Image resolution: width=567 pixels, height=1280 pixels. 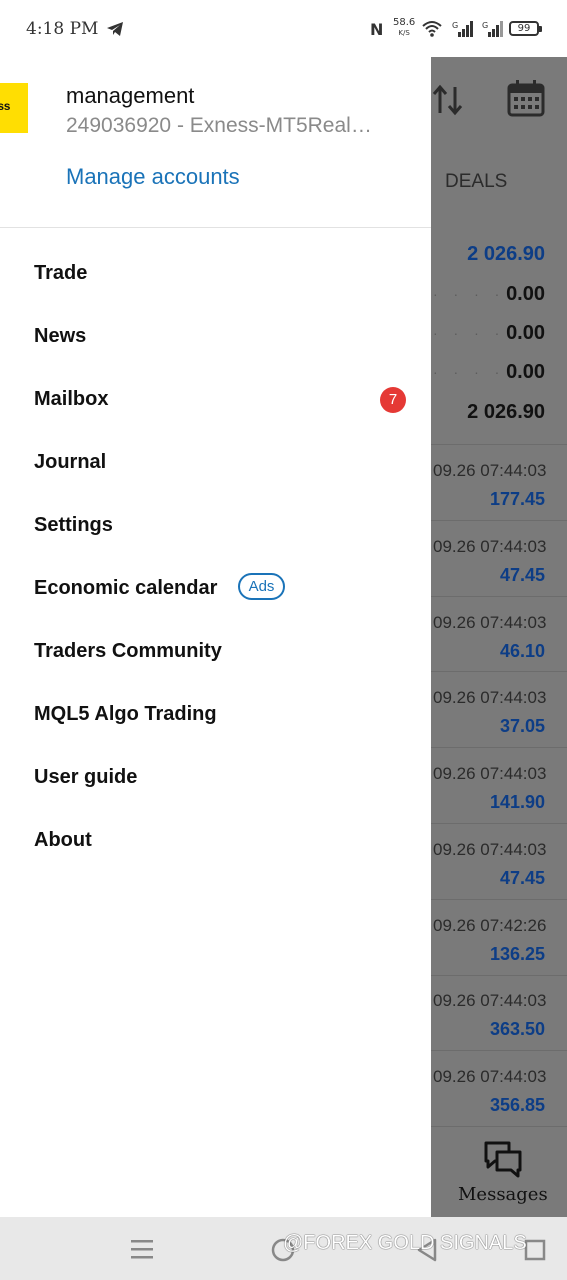 What do you see at coordinates (128, 651) in the screenshot?
I see `menu-item-traders-community: Traders Community` at bounding box center [128, 651].